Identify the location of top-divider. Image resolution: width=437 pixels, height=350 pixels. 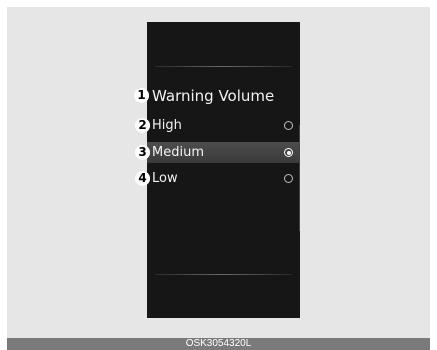
(223, 66).